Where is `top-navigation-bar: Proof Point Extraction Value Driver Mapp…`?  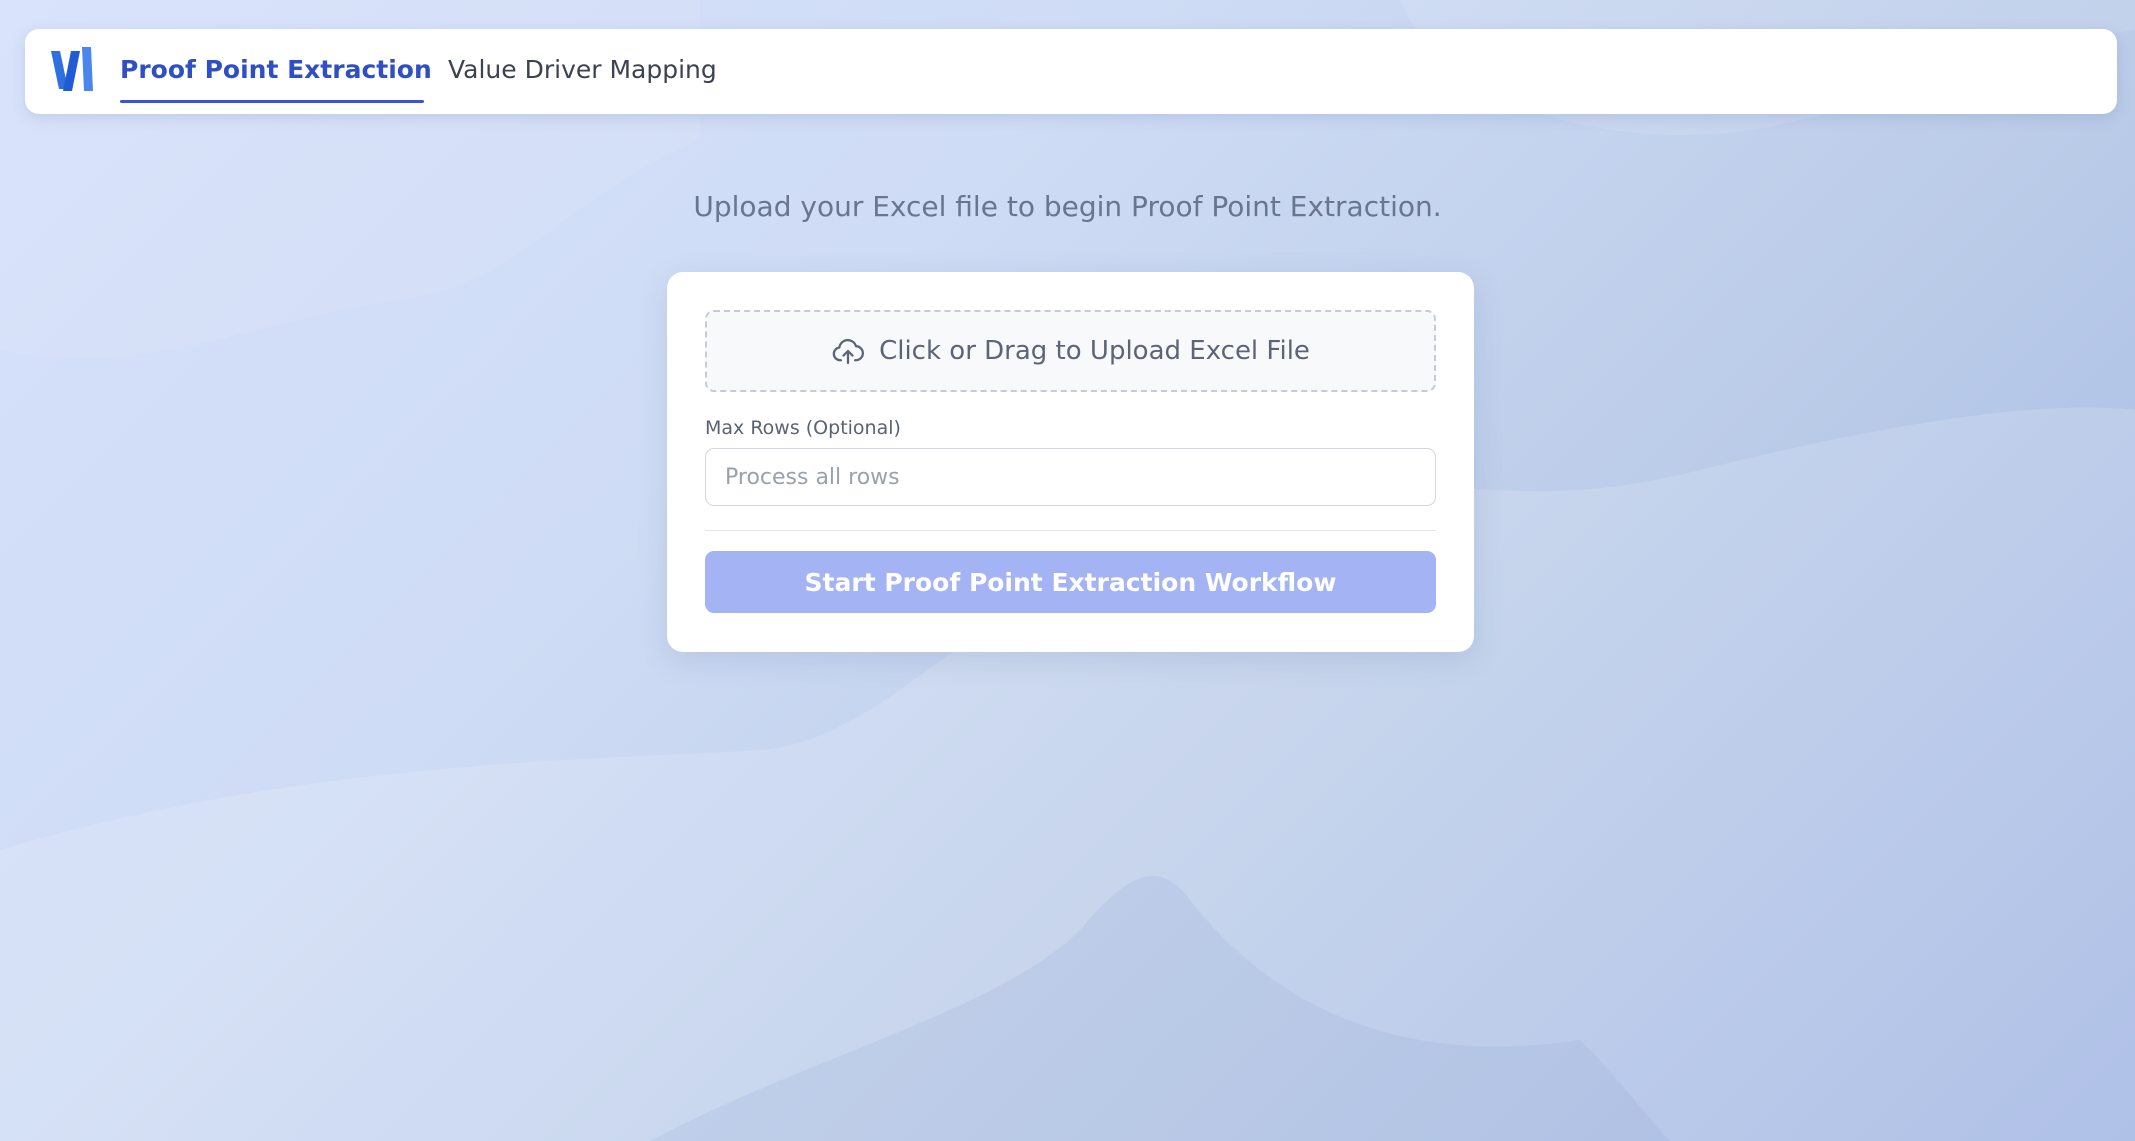
top-navigation-bar: Proof Point Extraction Value Driver Mapp… is located at coordinates (1071, 71).